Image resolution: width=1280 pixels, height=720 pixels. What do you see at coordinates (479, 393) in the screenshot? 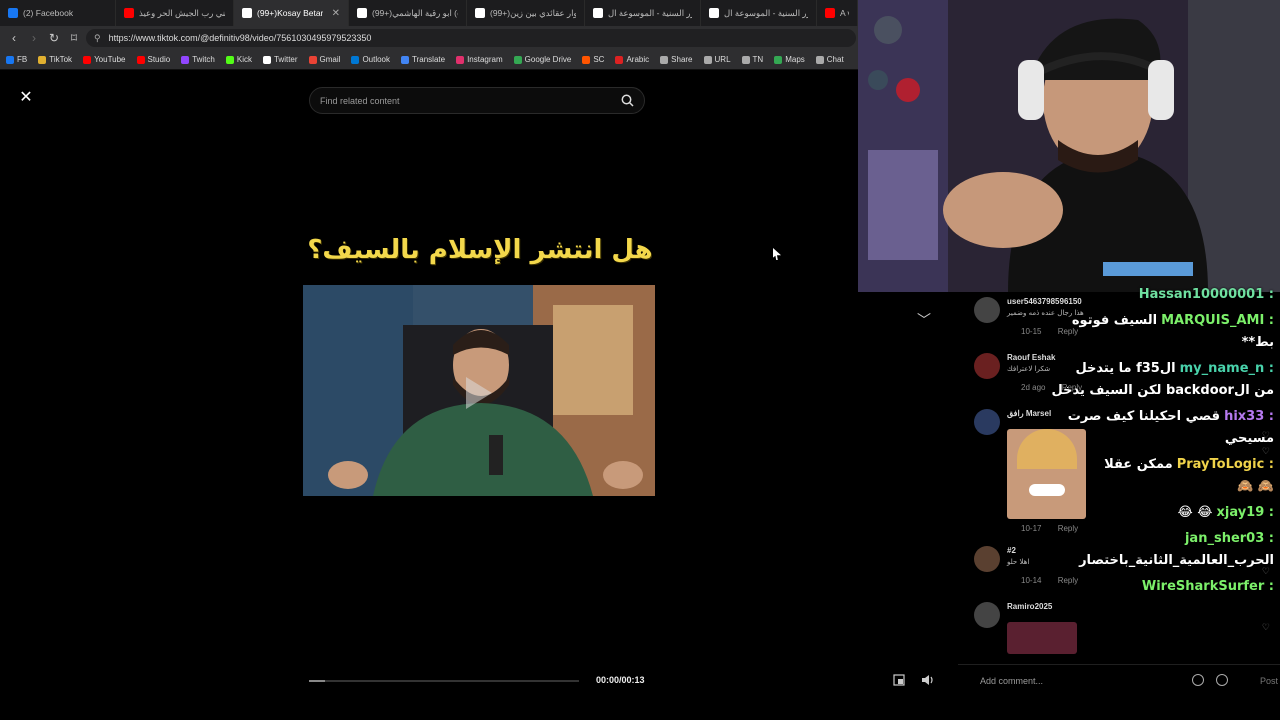
I see `play-icon` at bounding box center [479, 393].